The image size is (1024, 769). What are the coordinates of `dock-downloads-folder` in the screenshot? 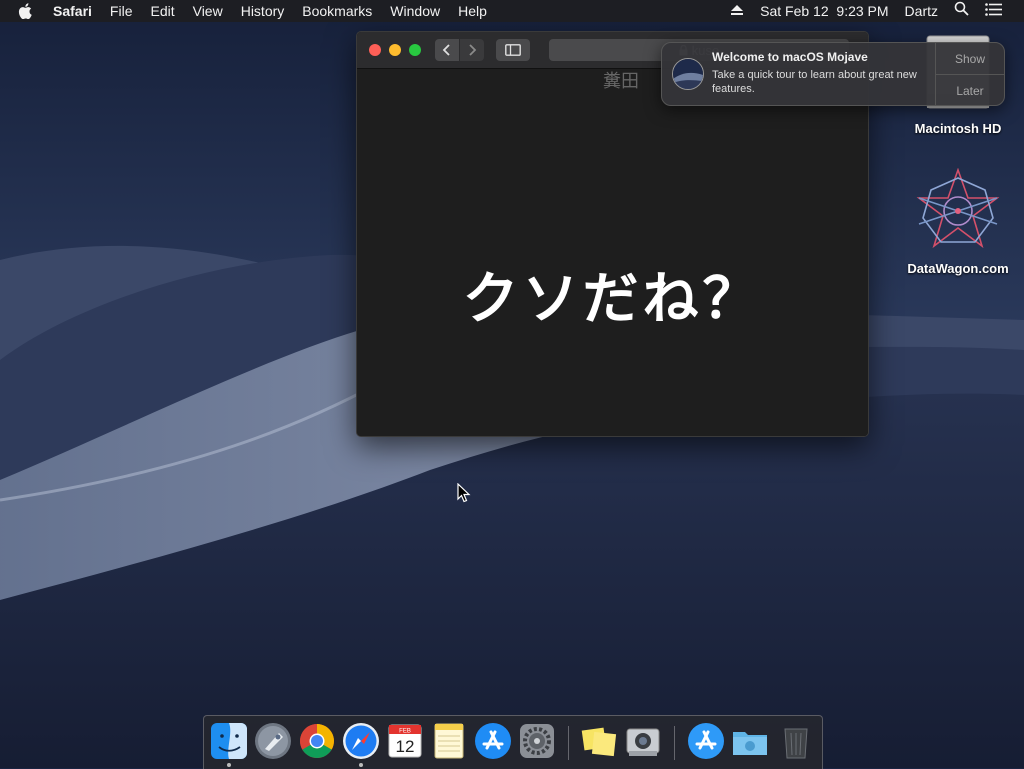 It's located at (750, 741).